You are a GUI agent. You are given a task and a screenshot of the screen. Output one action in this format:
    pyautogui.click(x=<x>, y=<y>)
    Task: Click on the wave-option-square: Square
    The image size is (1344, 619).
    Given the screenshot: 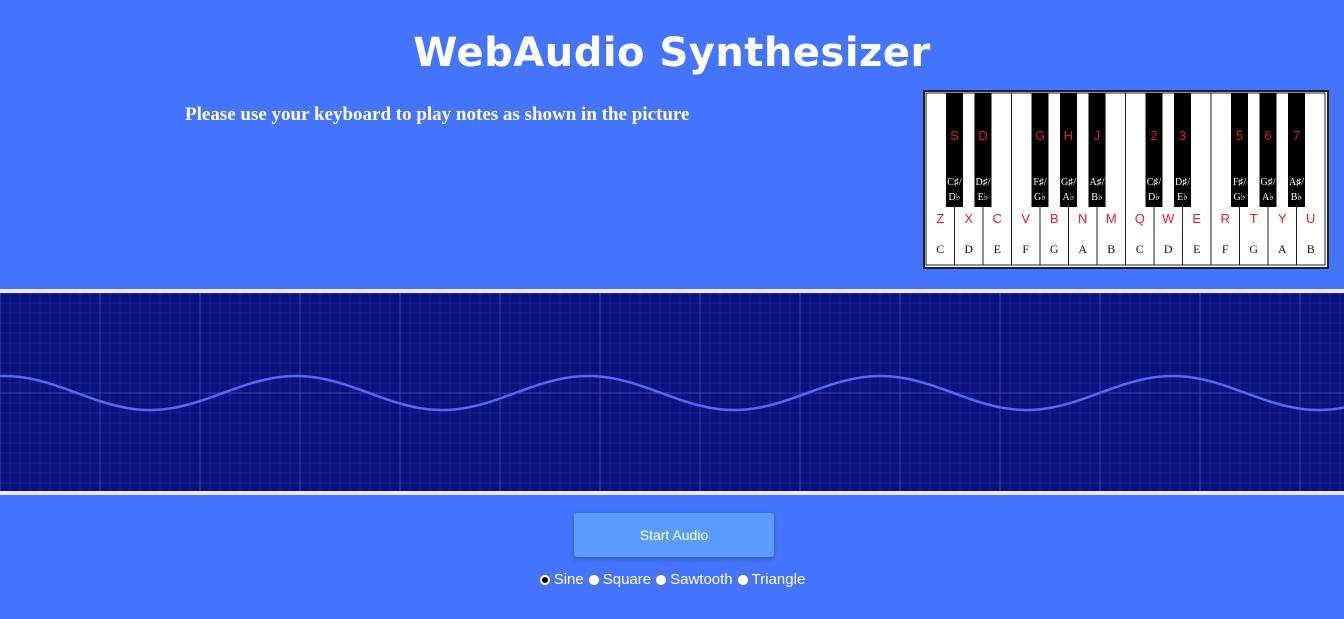 What is the action you would take?
    pyautogui.click(x=619, y=579)
    